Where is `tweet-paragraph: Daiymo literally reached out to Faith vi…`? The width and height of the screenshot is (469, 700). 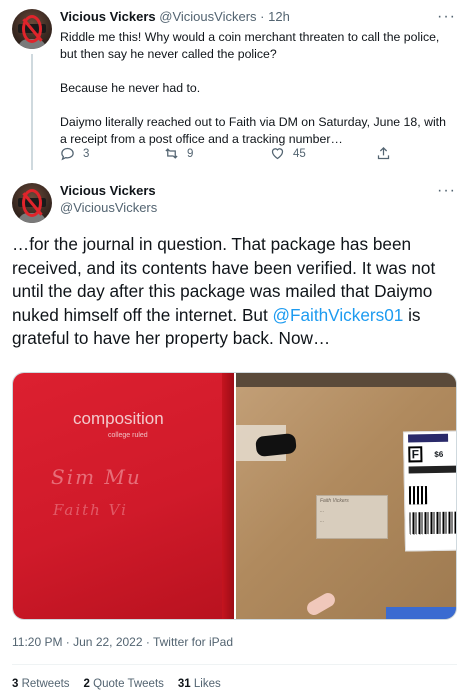 tweet-paragraph: Daiymo literally reached out to Faith vi… is located at coordinates (253, 130).